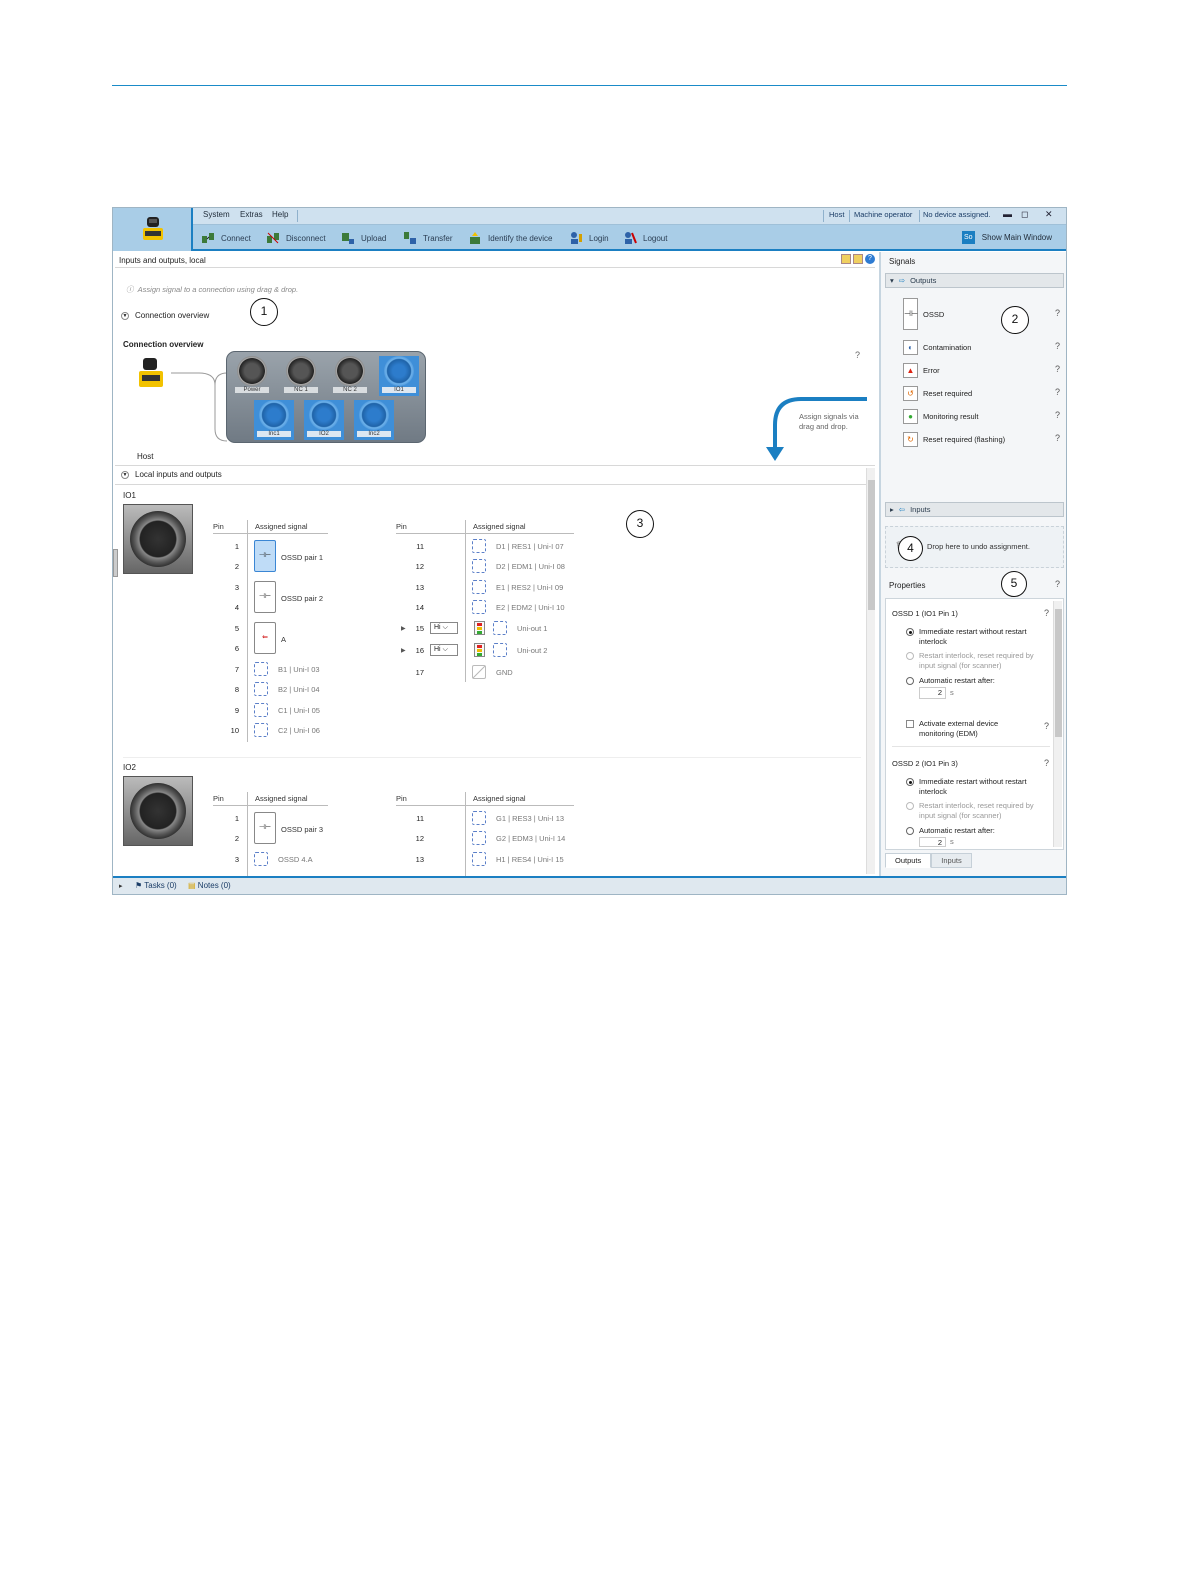 This screenshot has width=1191, height=1584. What do you see at coordinates (350, 376) in the screenshot?
I see `connector-nc2: NC 2` at bounding box center [350, 376].